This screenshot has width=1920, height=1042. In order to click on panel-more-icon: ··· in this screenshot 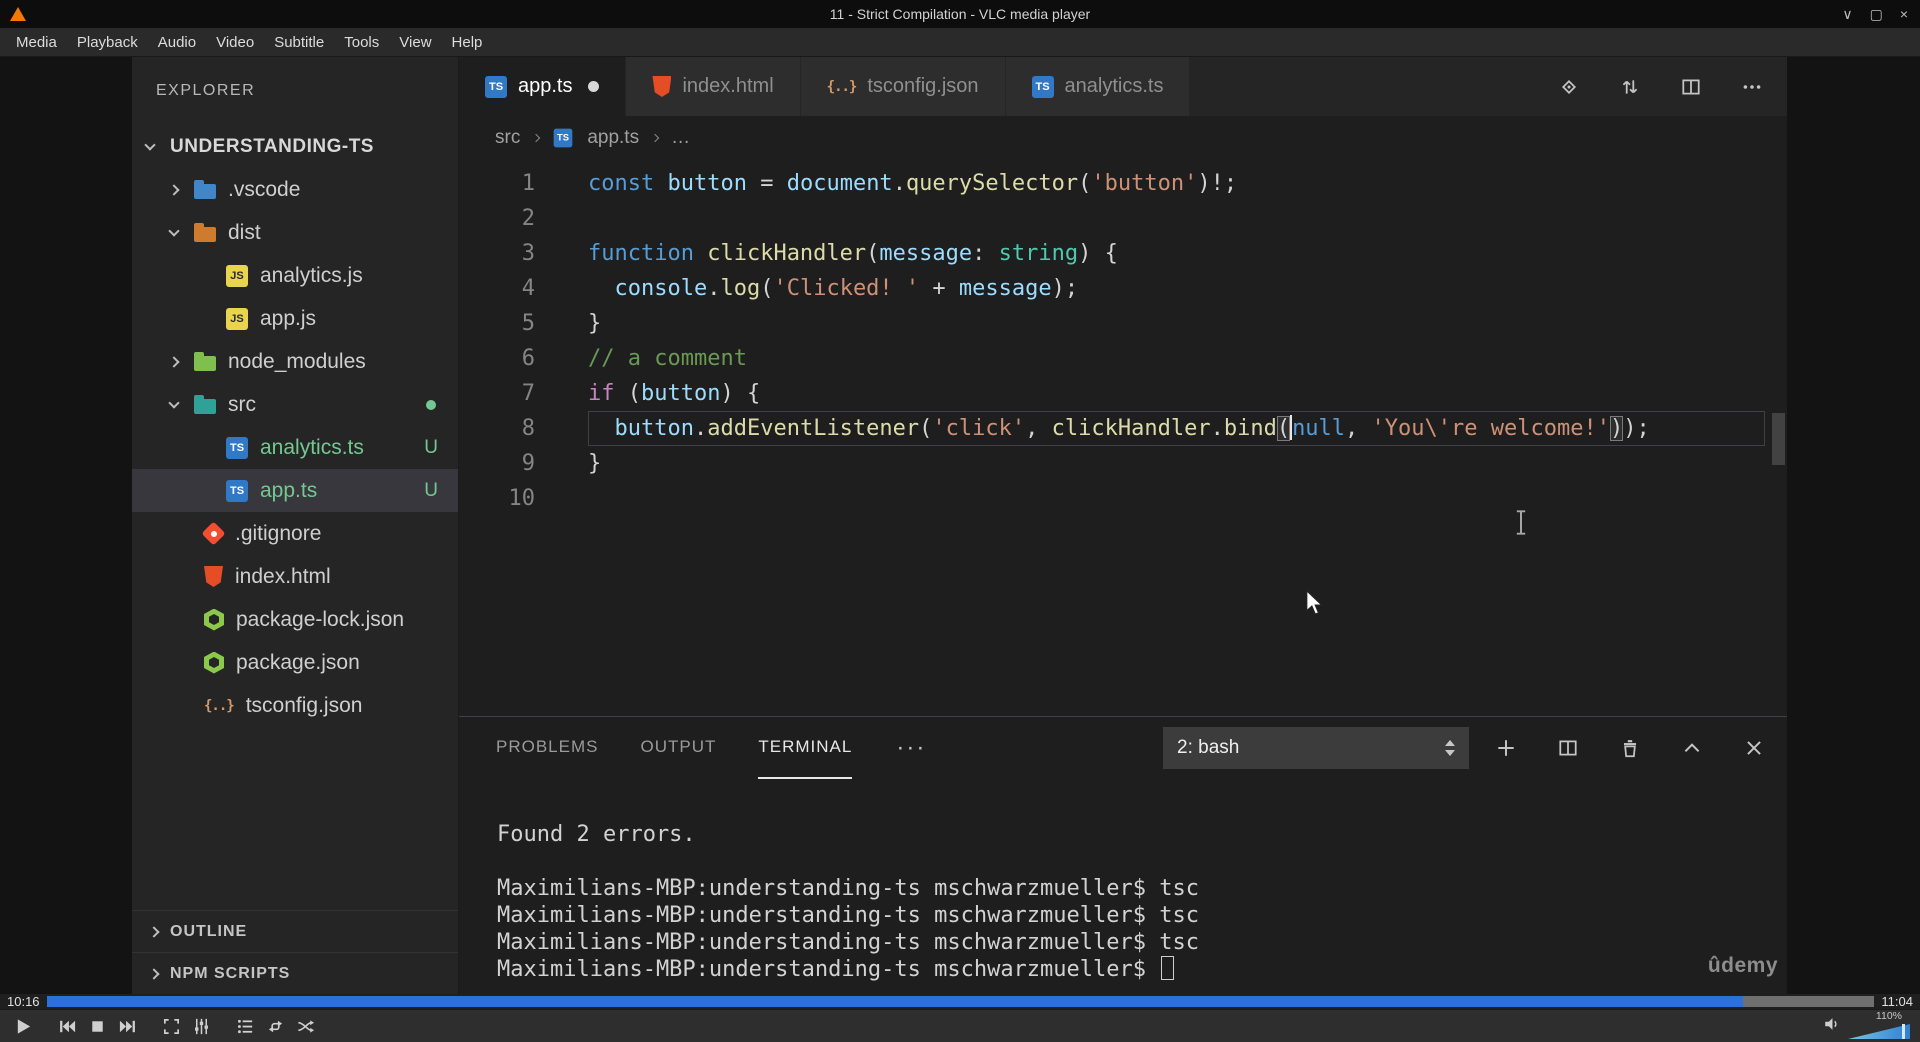, I will do `click(911, 748)`.